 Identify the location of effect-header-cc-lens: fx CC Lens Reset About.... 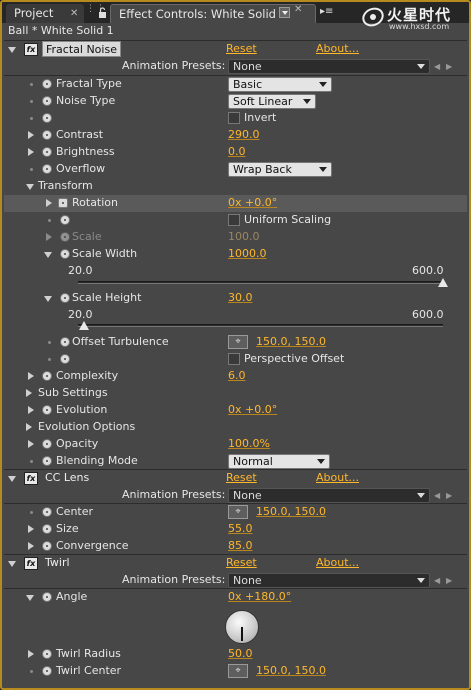
(235, 478).